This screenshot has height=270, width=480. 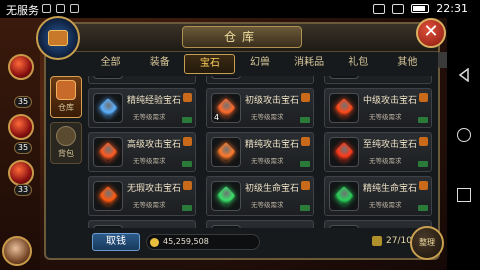 What do you see at coordinates (260, 108) in the screenshot?
I see `item-slot: 4 初级攻击宝石 无等级需求` at bounding box center [260, 108].